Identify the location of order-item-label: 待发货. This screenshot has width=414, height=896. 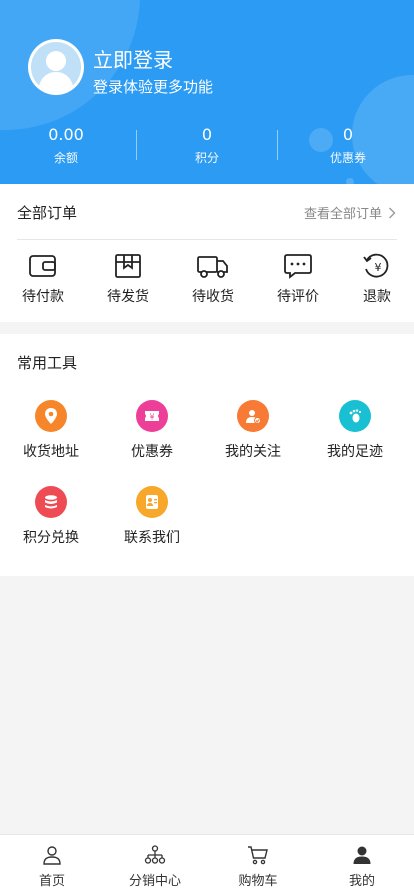
(128, 297).